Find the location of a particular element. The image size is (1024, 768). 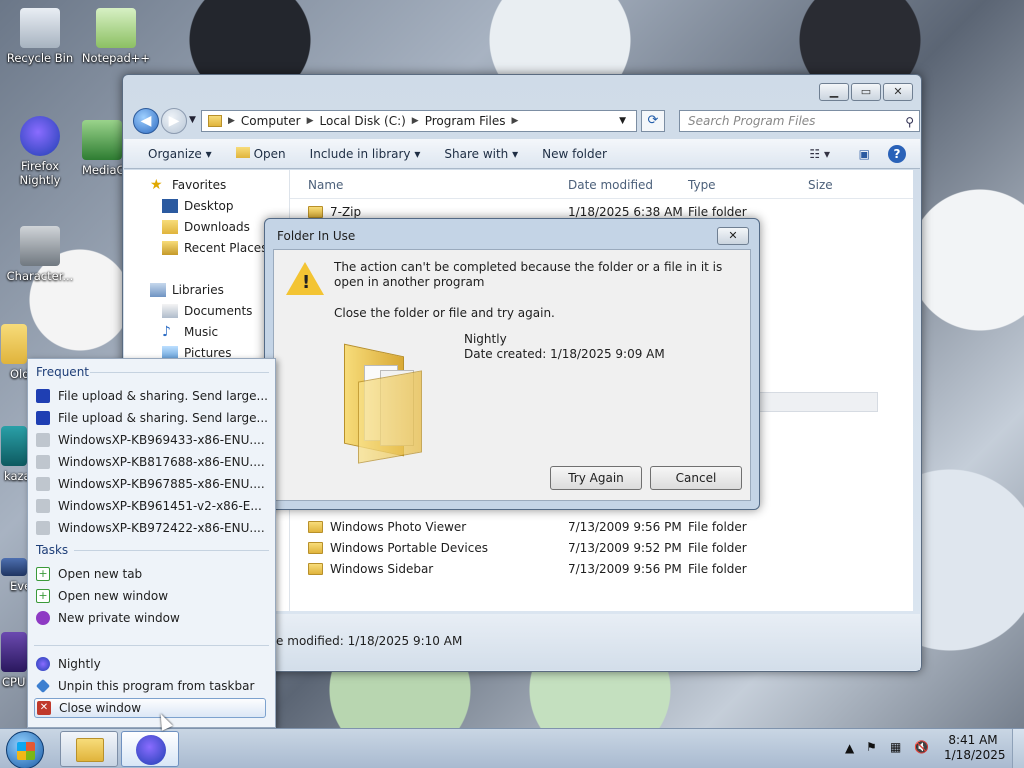

desktop-icon-cpu: CPU is located at coordinates (14, 660).